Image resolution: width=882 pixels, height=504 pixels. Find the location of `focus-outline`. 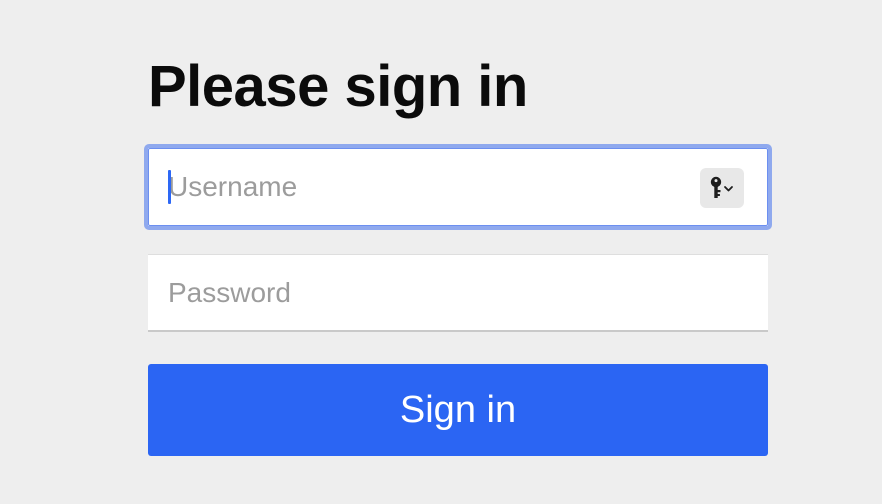

focus-outline is located at coordinates (458, 187).